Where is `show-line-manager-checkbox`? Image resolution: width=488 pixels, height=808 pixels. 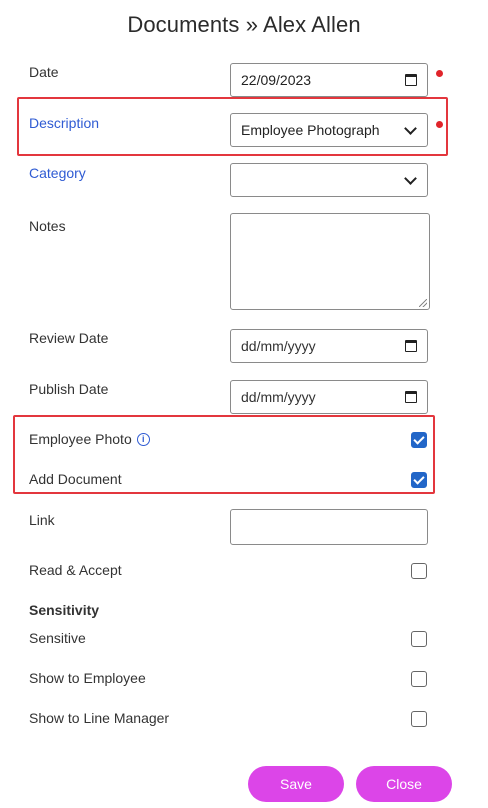
show-line-manager-checkbox is located at coordinates (419, 719).